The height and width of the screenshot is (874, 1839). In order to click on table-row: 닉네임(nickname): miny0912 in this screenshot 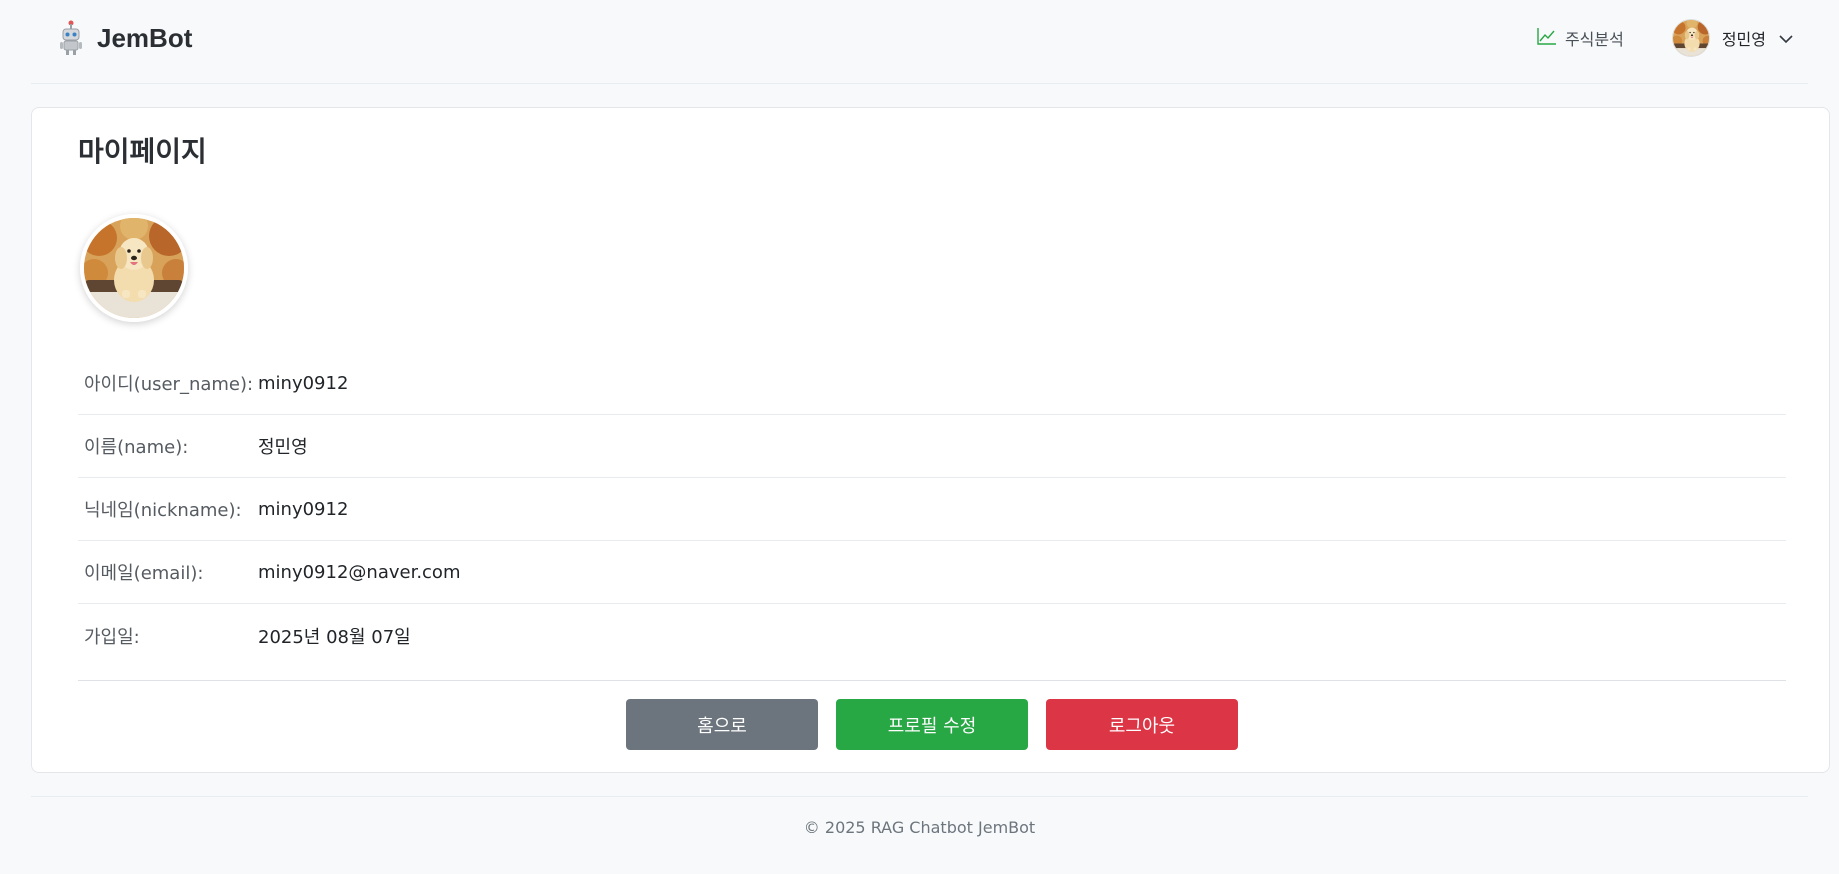, I will do `click(932, 509)`.